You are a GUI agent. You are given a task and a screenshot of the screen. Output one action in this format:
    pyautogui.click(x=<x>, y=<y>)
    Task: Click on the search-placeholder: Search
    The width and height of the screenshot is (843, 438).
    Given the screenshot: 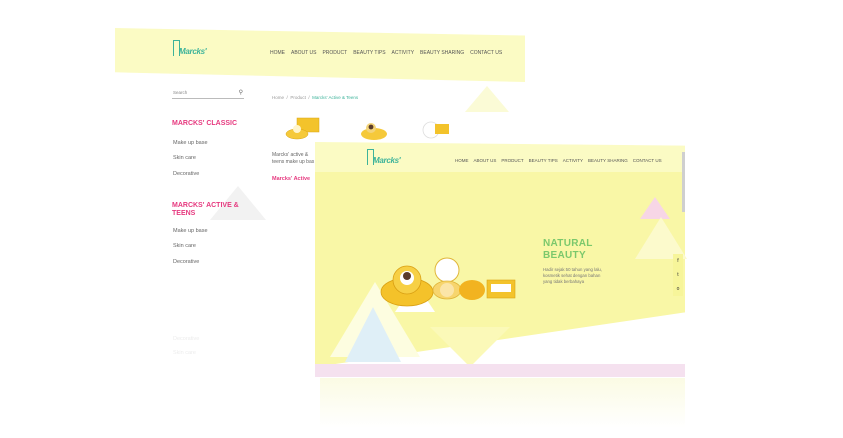 What is the action you would take?
    pyautogui.click(x=180, y=92)
    